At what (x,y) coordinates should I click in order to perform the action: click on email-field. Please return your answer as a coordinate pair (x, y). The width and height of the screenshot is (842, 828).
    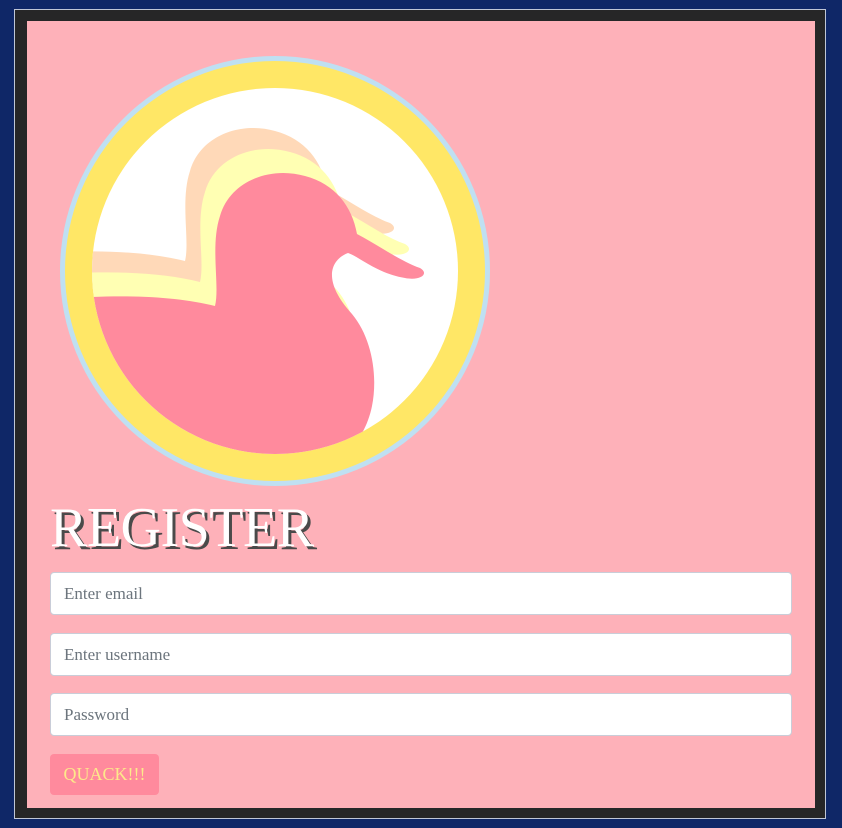
    Looking at the image, I should click on (421, 593).